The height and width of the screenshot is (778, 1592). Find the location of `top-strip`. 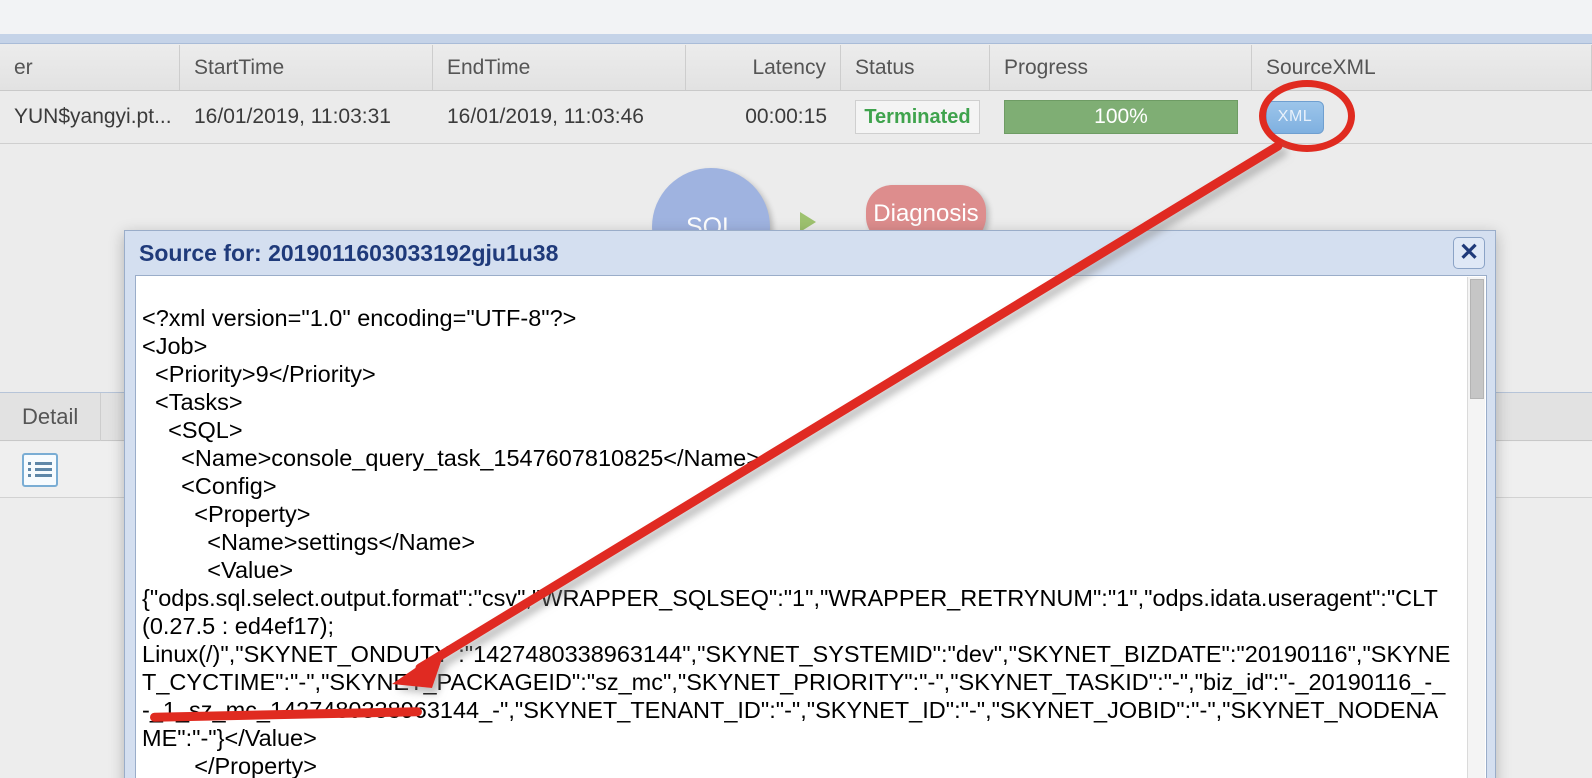

top-strip is located at coordinates (796, 22).